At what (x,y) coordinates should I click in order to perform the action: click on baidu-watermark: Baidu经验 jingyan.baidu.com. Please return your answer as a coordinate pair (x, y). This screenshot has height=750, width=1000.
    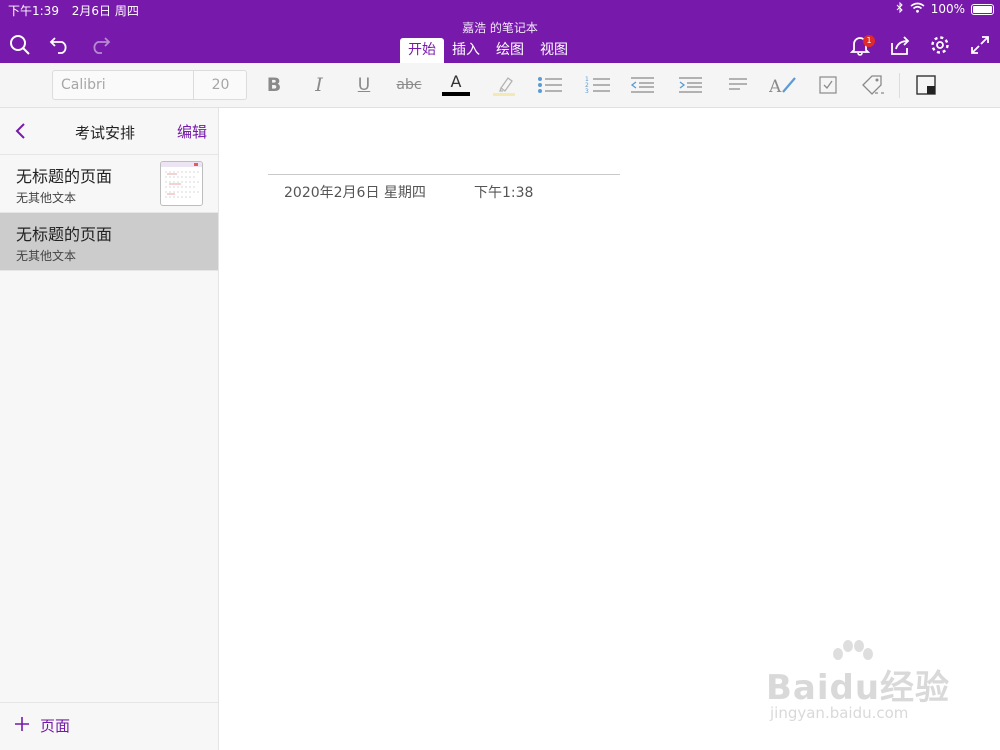
    Looking at the image, I should click on (861, 685).